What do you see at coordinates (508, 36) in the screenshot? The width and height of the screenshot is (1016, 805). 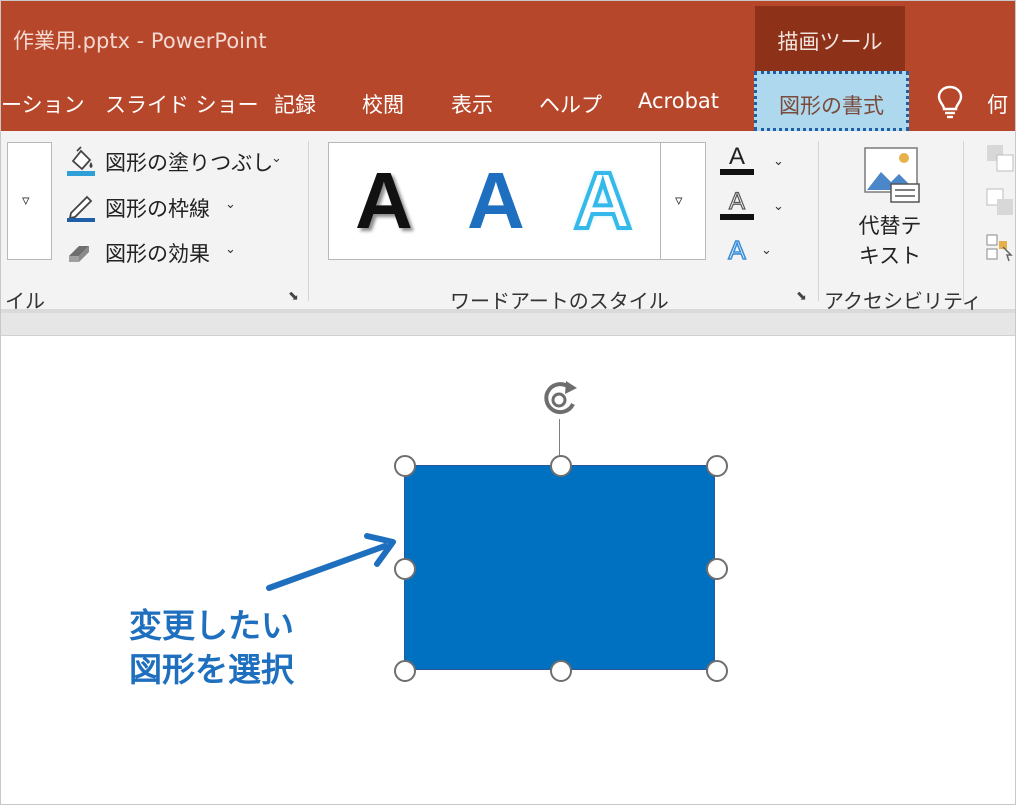 I see `title-bar: 作業用.pptx - PowerPoint 描画ツール` at bounding box center [508, 36].